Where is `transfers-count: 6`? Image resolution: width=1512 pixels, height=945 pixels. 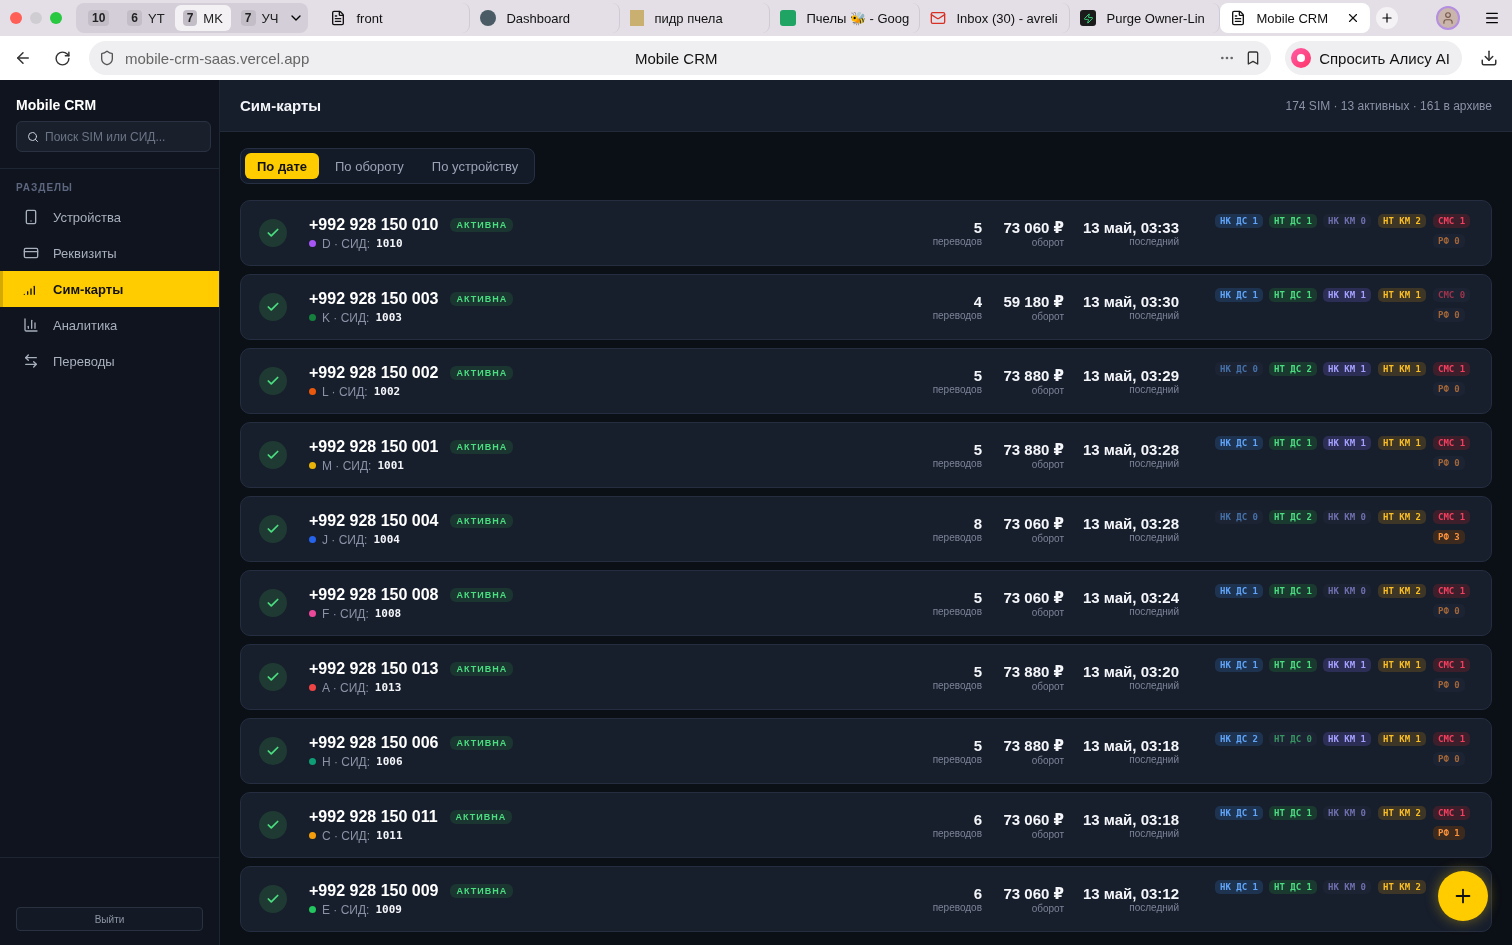
transfers-count: 6 is located at coordinates (977, 893).